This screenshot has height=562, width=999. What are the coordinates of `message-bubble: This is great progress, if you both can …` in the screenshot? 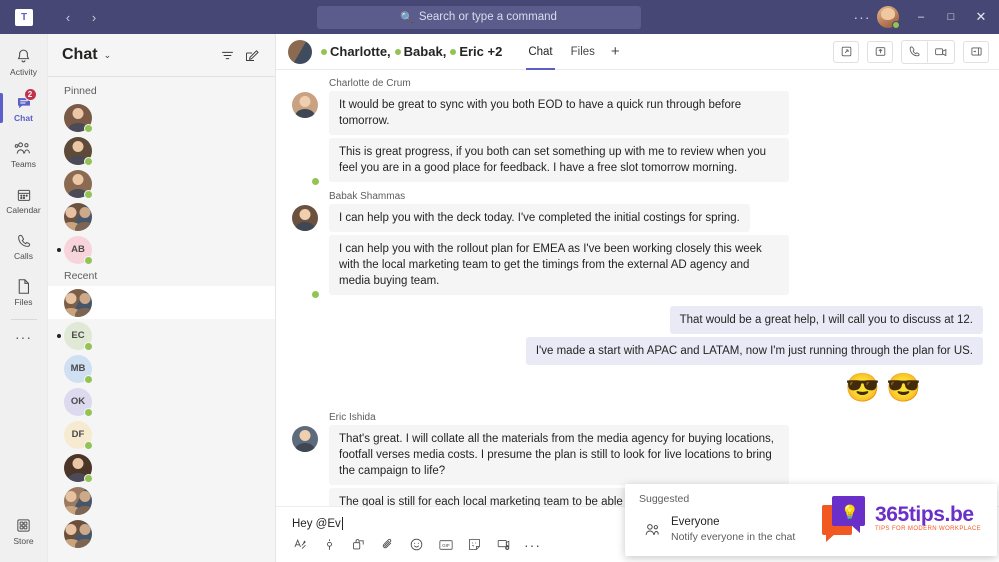 It's located at (559, 160).